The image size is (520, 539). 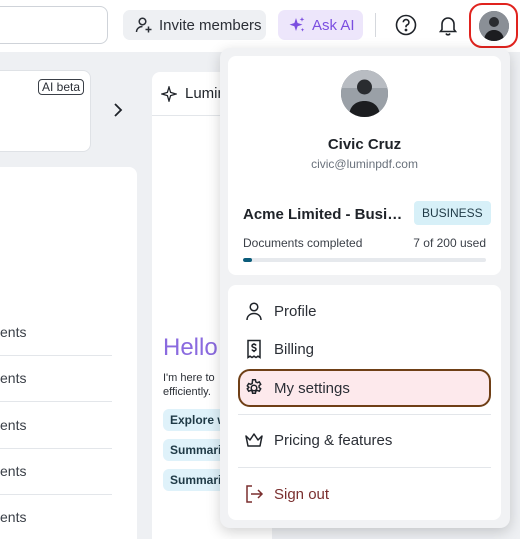 I want to click on ai-beta-badge: AI beta, so click(x=60, y=87).